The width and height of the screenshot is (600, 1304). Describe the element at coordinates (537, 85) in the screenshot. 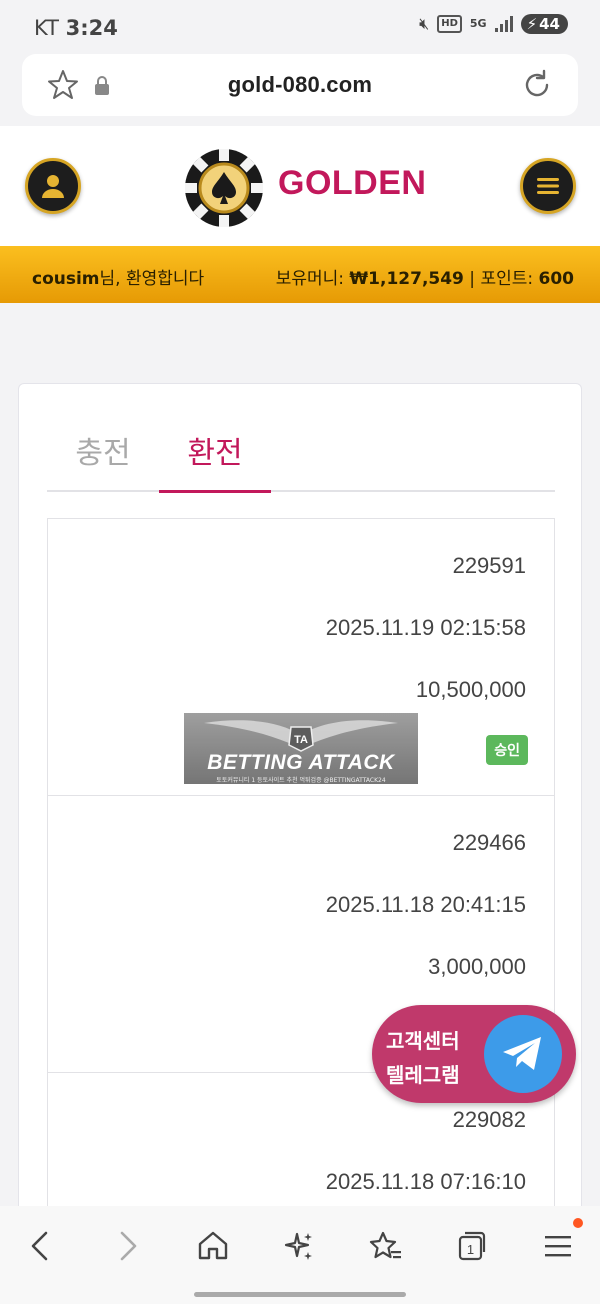

I see `reload-icon` at that location.